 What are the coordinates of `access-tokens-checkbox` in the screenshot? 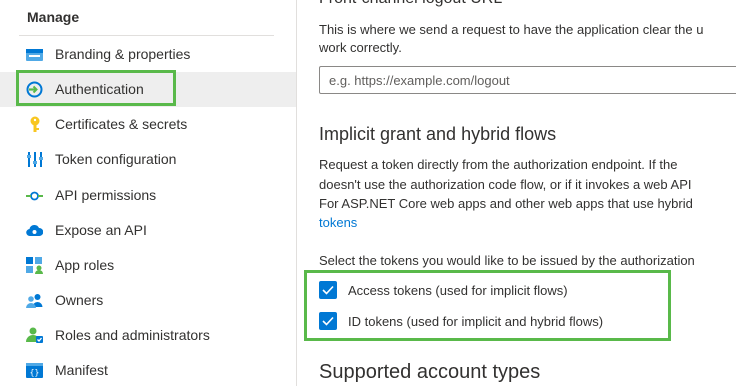 It's located at (328, 290).